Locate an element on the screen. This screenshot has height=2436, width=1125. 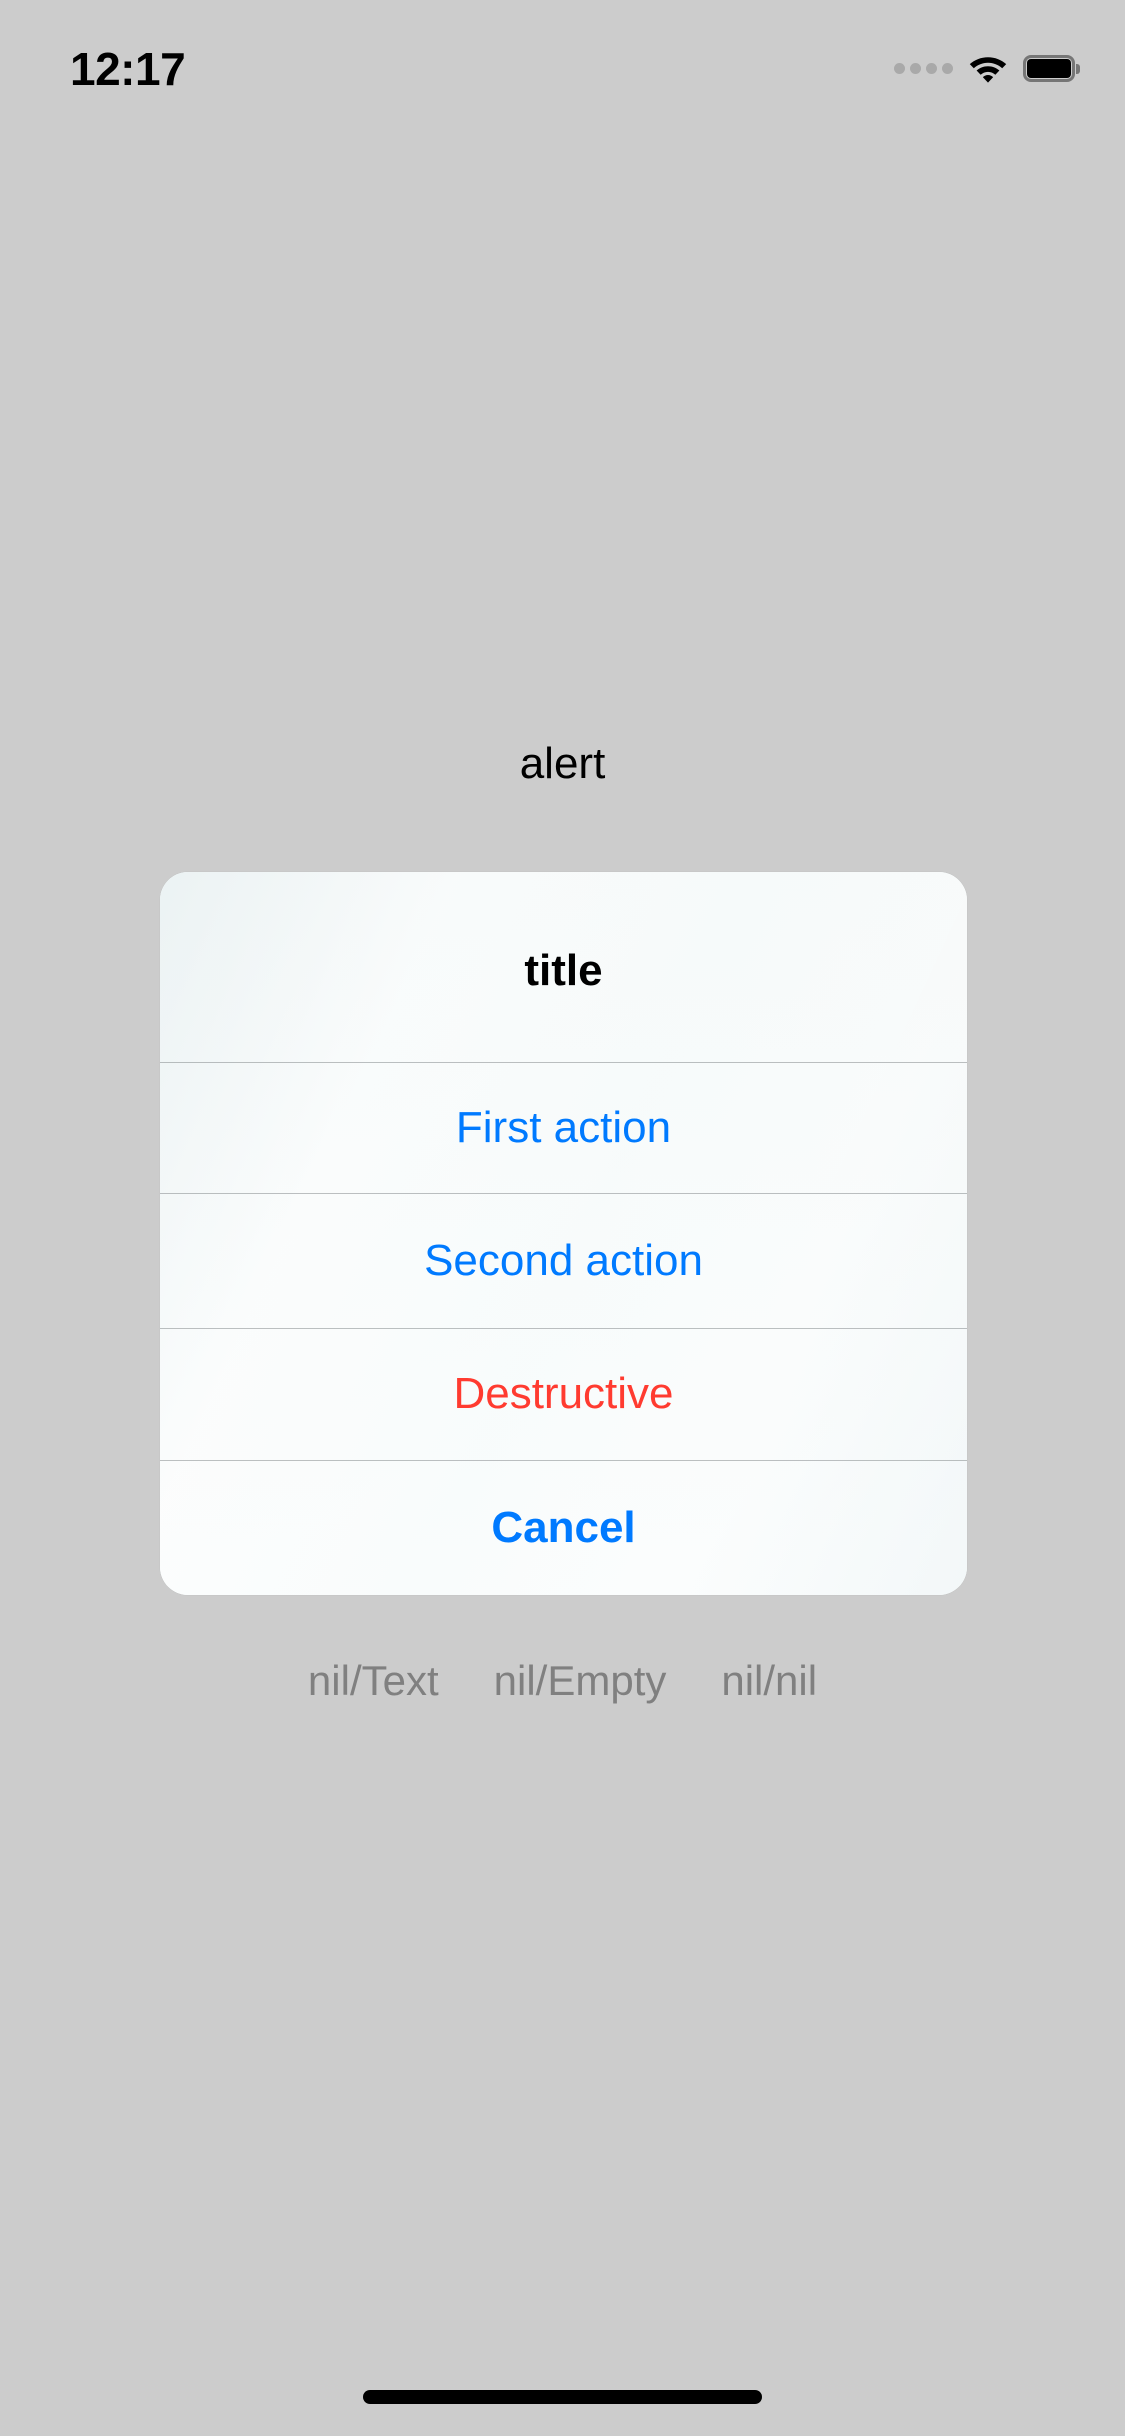
alert-action-first: First action is located at coordinates (563, 1127).